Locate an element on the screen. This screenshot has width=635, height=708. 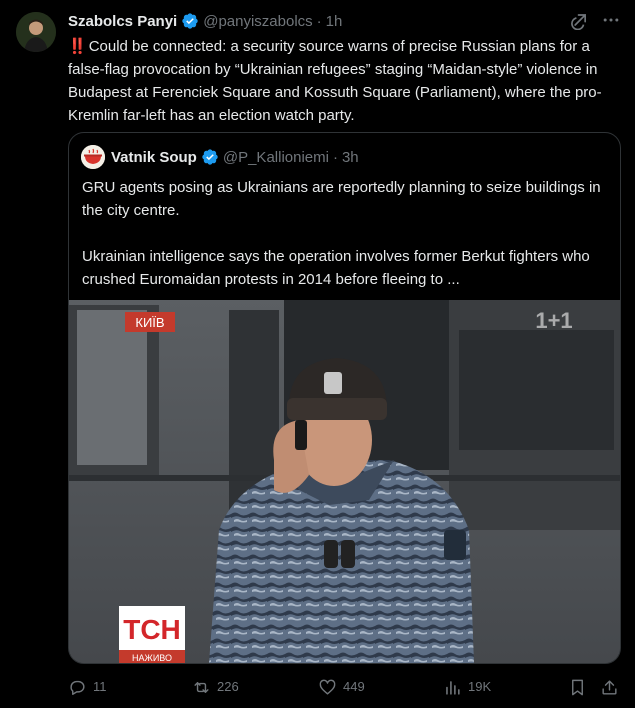
repost-count: 226 is located at coordinates (228, 686).